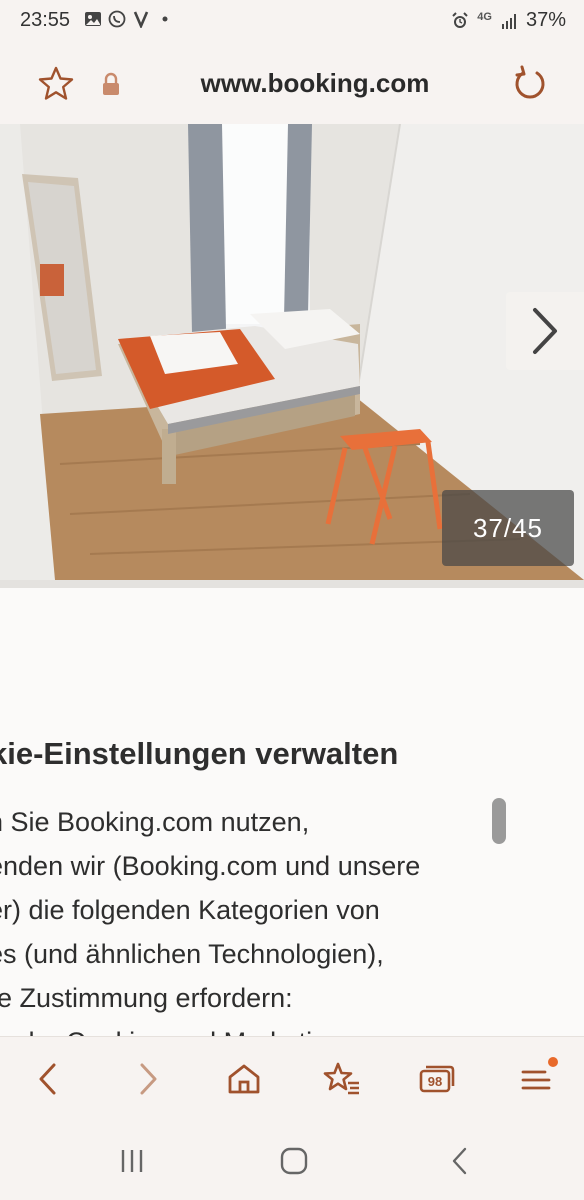 The height and width of the screenshot is (1200, 584). I want to click on v-app-icon, so click(141, 19).